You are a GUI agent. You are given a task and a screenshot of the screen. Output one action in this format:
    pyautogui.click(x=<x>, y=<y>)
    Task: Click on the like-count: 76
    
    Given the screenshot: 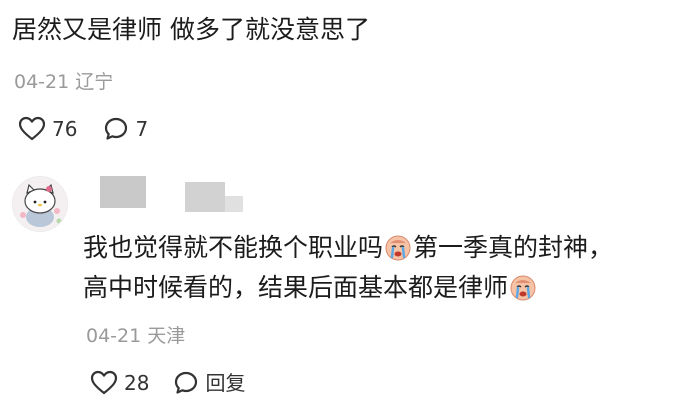 What is the action you would take?
    pyautogui.click(x=65, y=129)
    